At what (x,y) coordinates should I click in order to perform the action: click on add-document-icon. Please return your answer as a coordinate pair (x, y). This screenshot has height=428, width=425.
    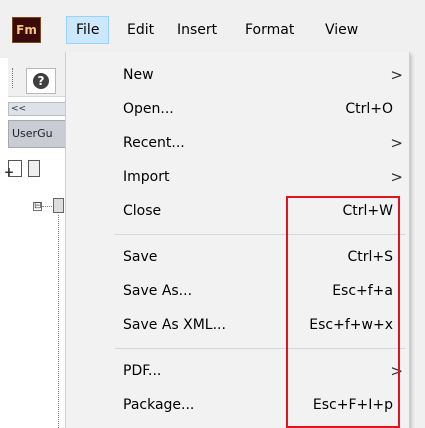
    Looking at the image, I should click on (13, 169).